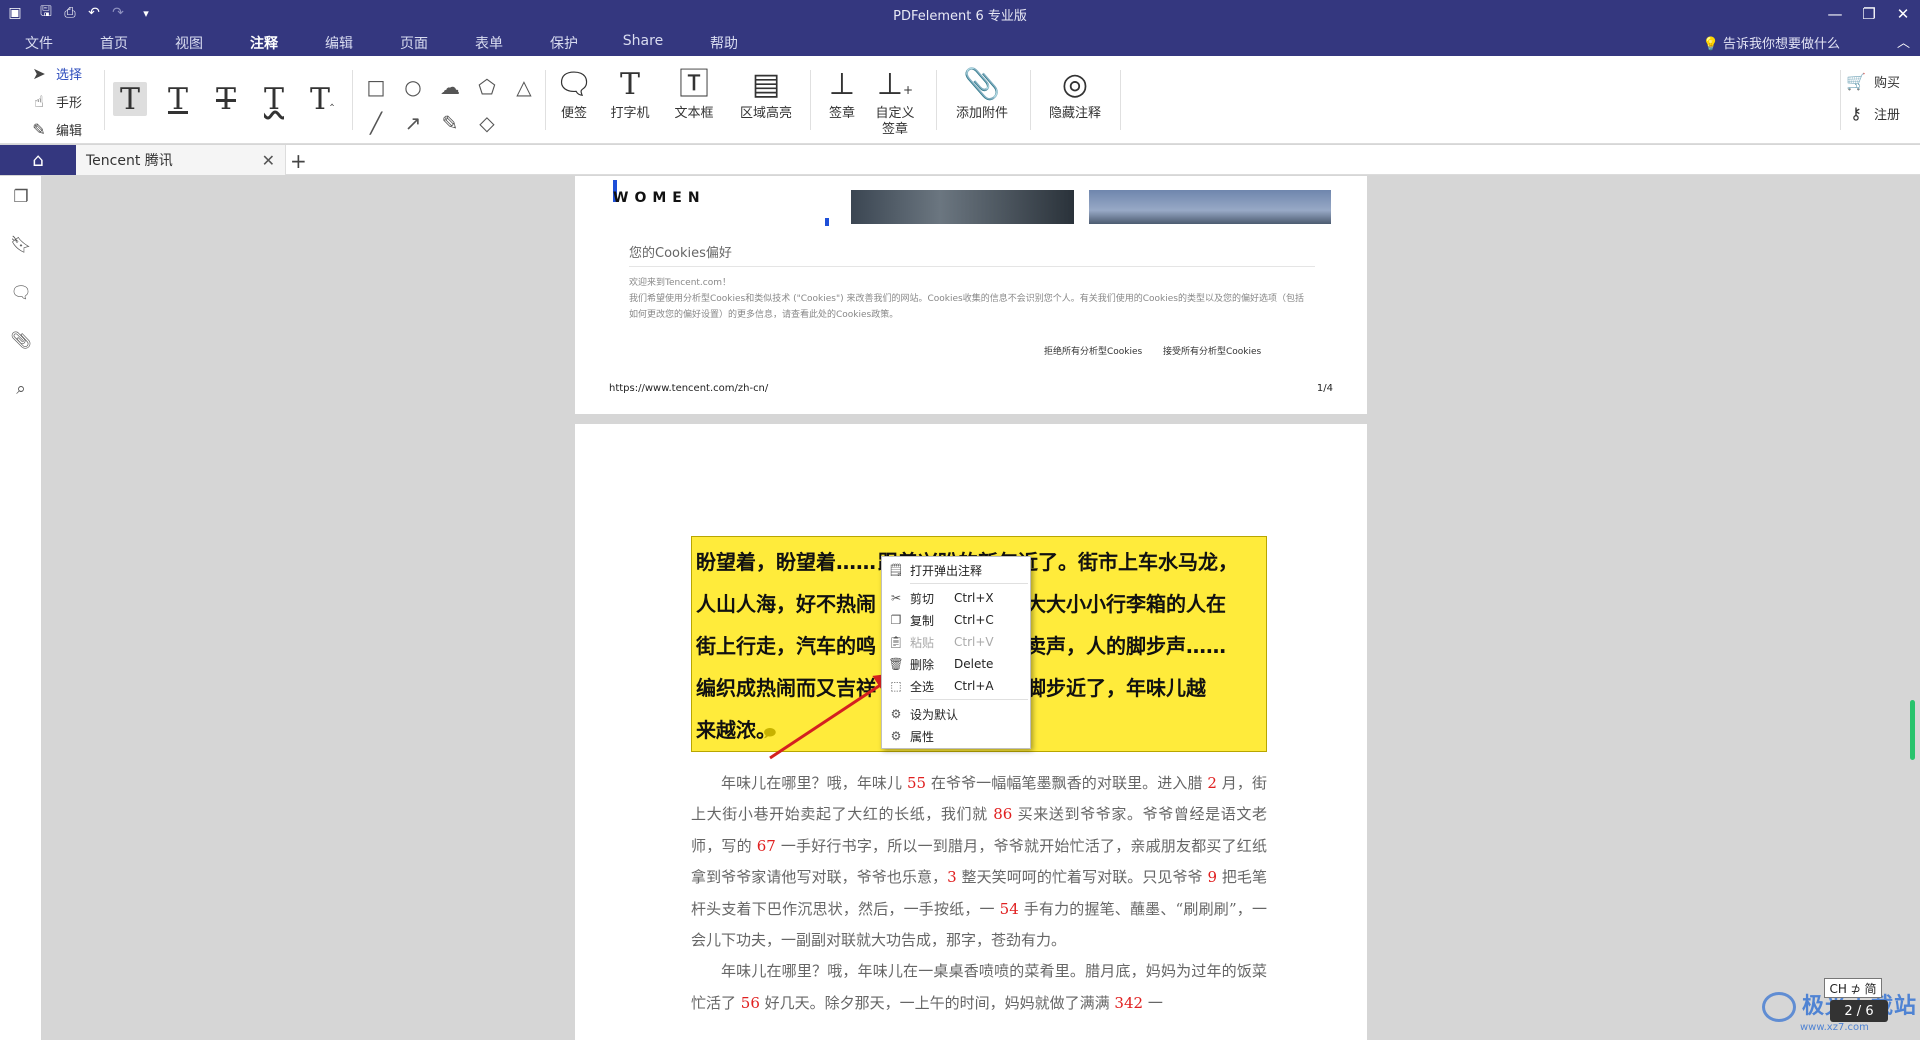 Image resolution: width=1920 pixels, height=1040 pixels. What do you see at coordinates (1873, 81) in the screenshot?
I see `buy-button: 🛒 购买` at bounding box center [1873, 81].